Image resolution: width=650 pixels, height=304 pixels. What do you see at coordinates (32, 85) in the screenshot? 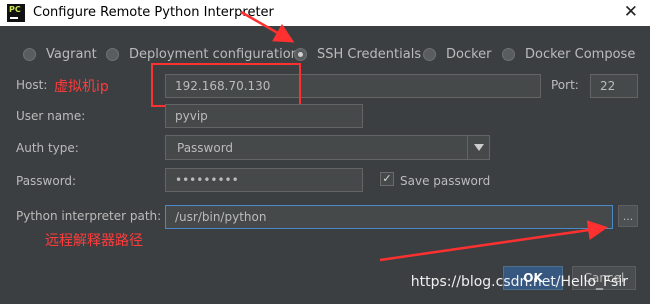
I see `host-label: Host:` at bounding box center [32, 85].